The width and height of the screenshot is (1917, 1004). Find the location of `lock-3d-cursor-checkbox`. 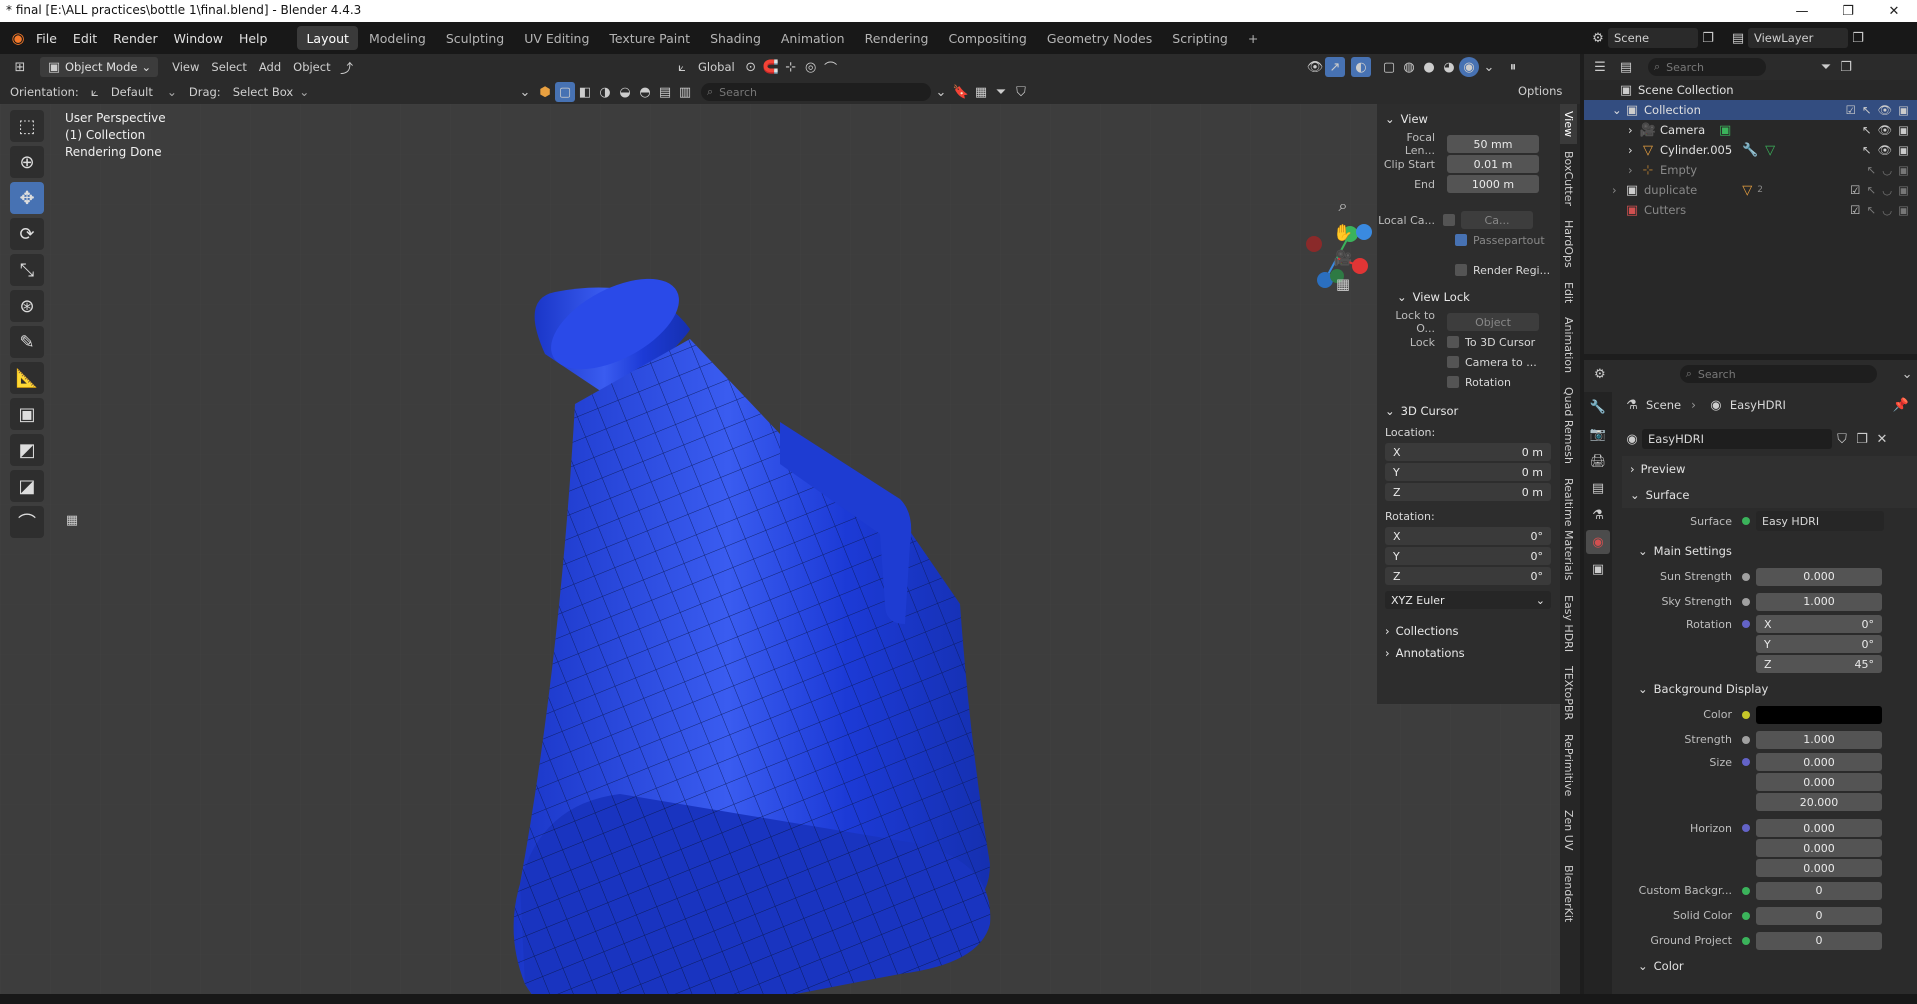

lock-3d-cursor-checkbox is located at coordinates (1453, 342).